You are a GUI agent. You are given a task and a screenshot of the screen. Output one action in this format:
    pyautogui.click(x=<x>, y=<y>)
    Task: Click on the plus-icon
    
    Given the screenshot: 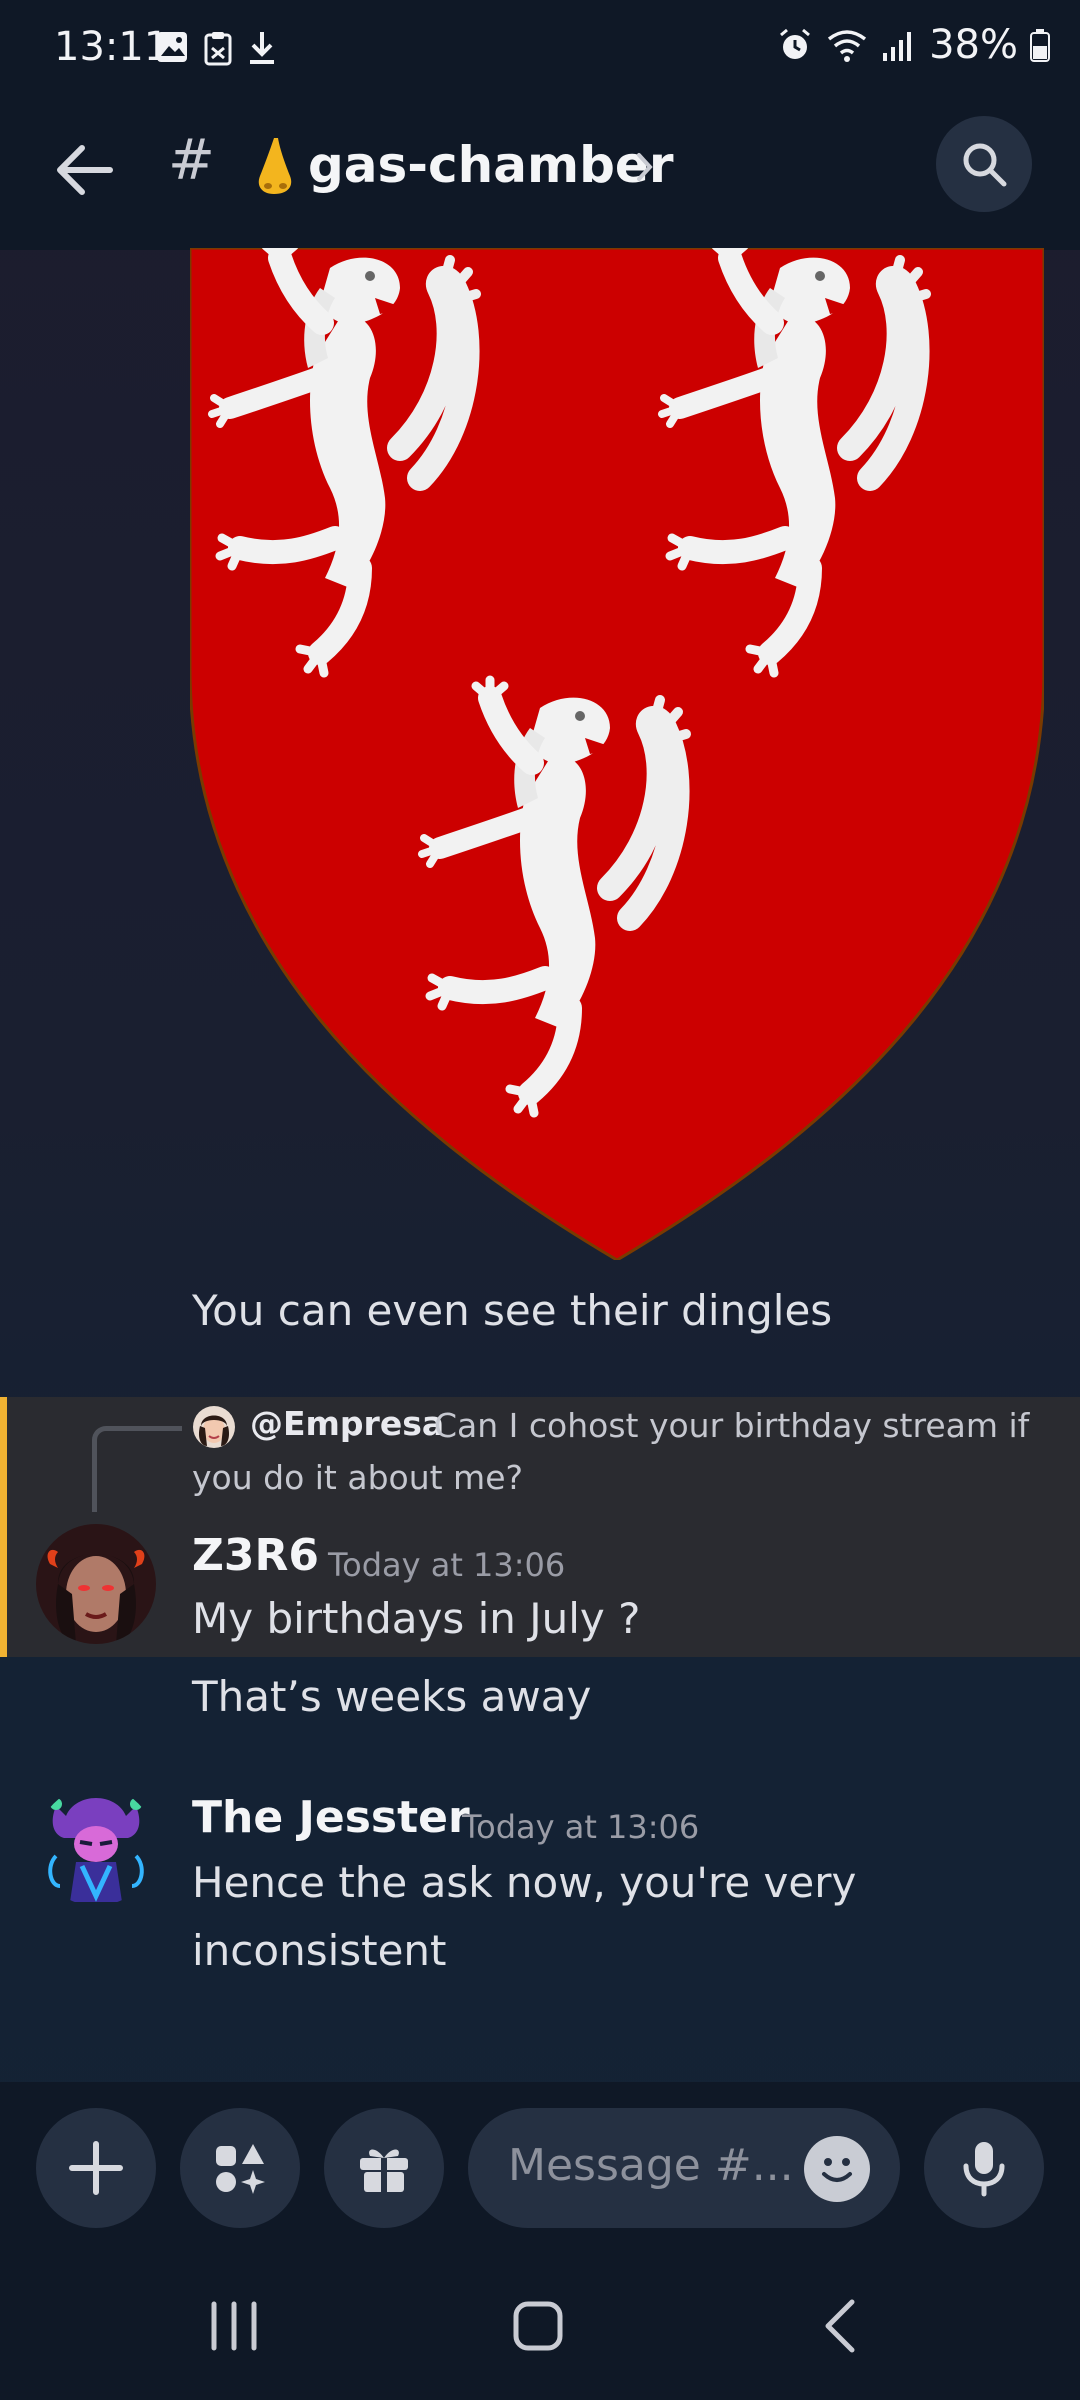 What is the action you would take?
    pyautogui.click(x=96, y=2168)
    